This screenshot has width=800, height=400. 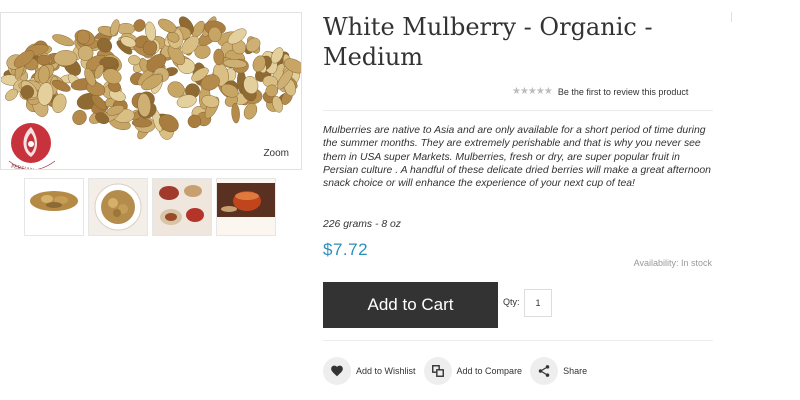 I want to click on thumbnail-mulberry-pile, so click(x=54, y=207).